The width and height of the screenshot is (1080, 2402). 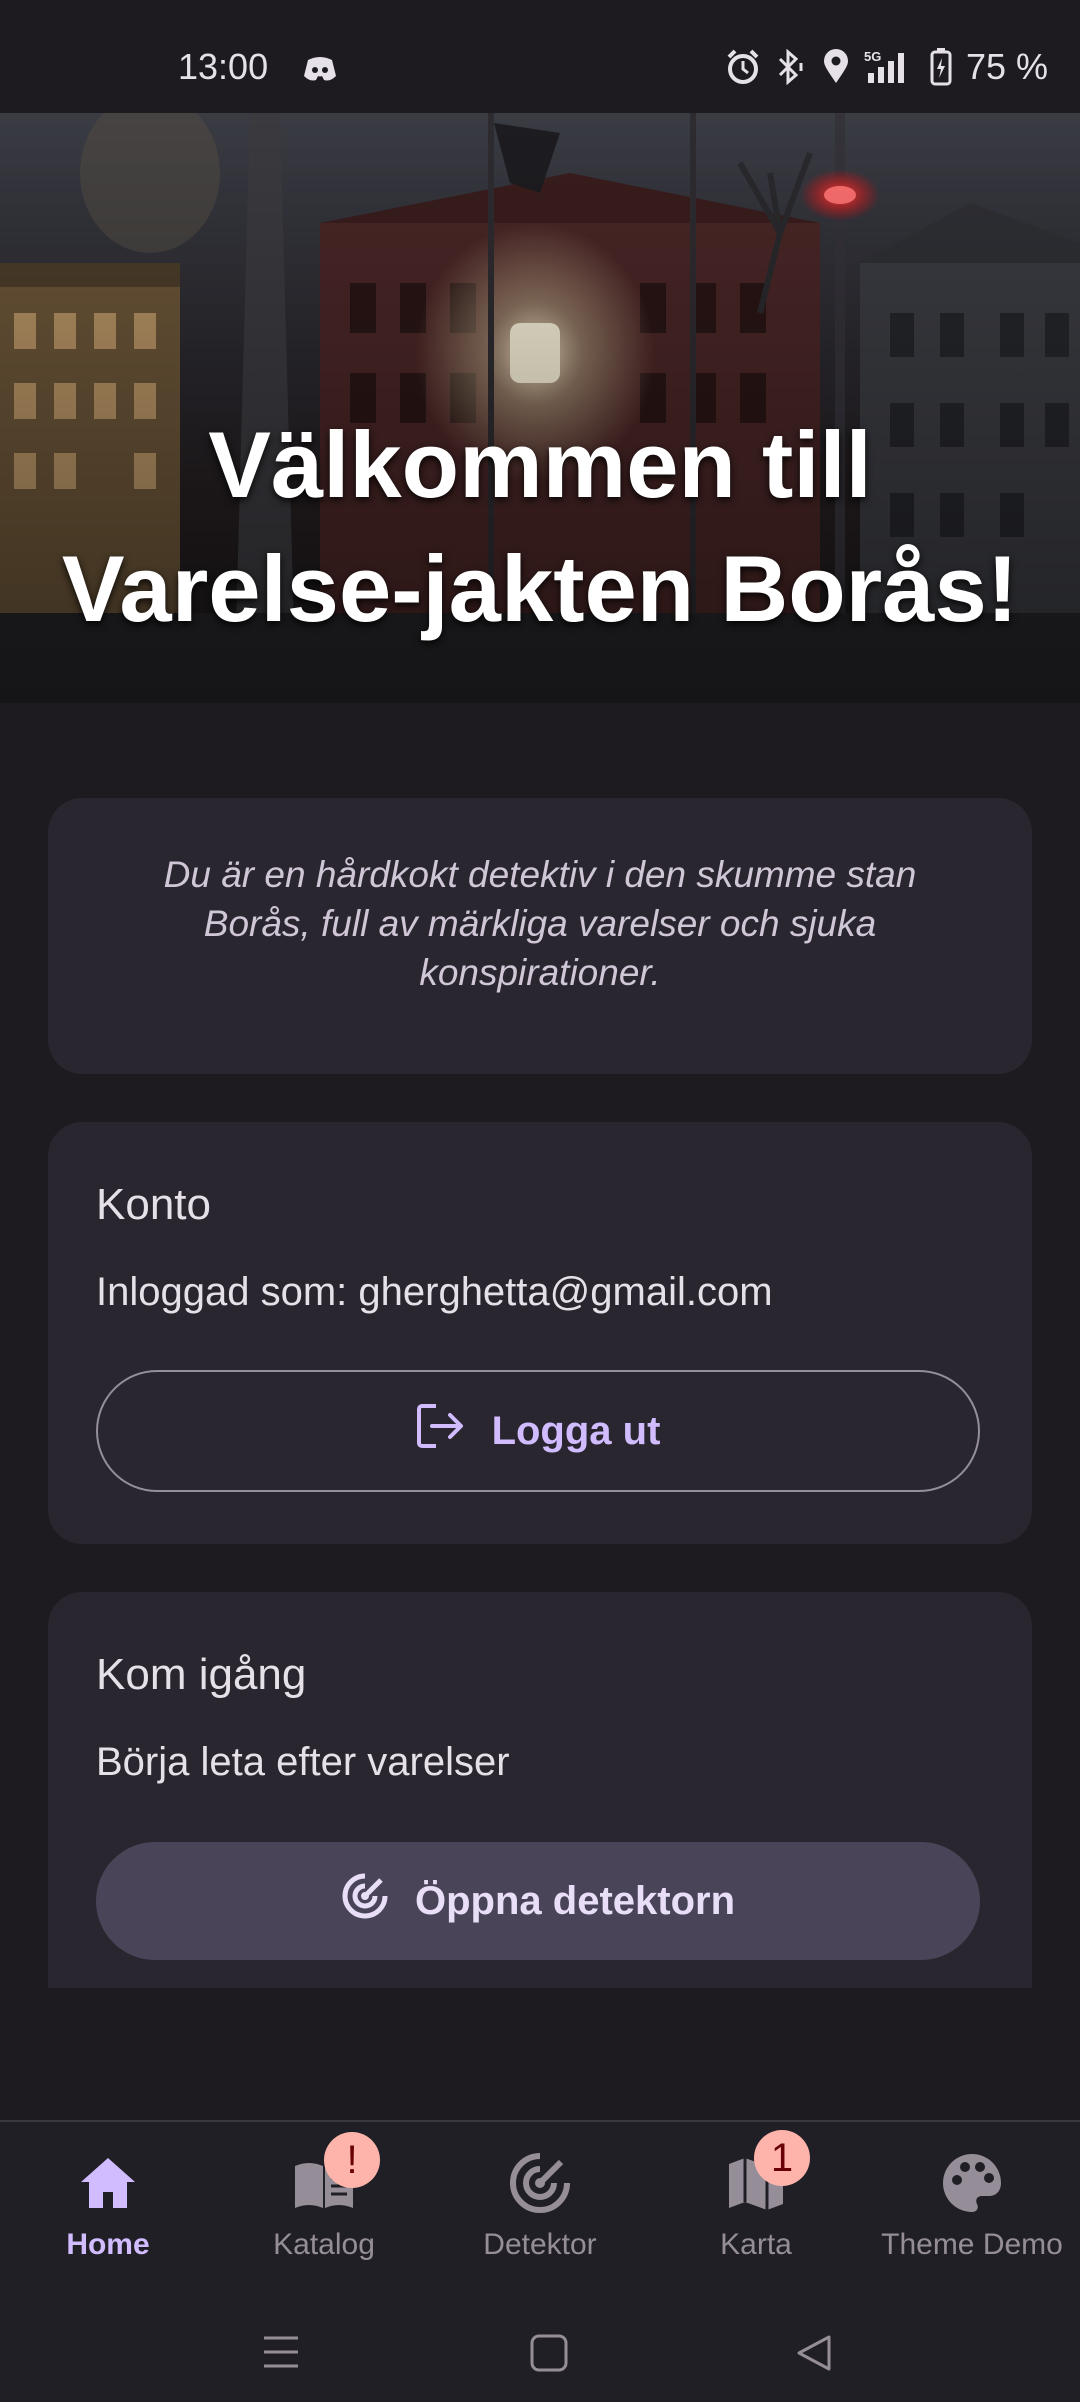 I want to click on katalog-badge: !, so click(x=352, y=2160).